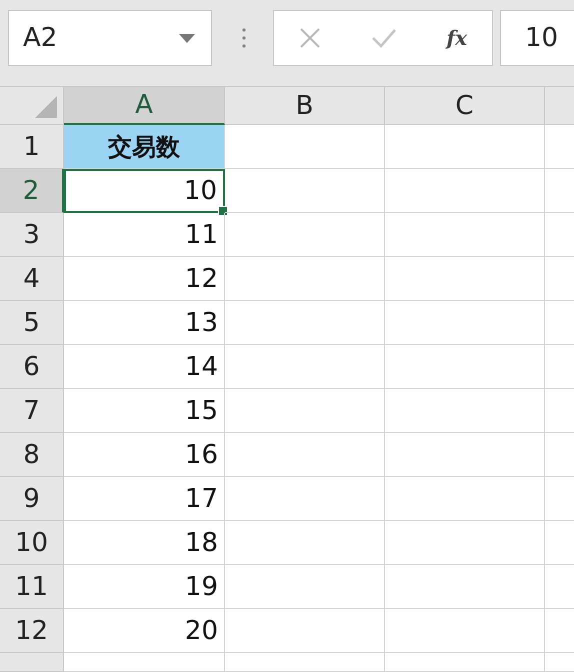 This screenshot has width=574, height=672. Describe the element at coordinates (144, 279) in the screenshot. I see `table-cell: 12` at that location.